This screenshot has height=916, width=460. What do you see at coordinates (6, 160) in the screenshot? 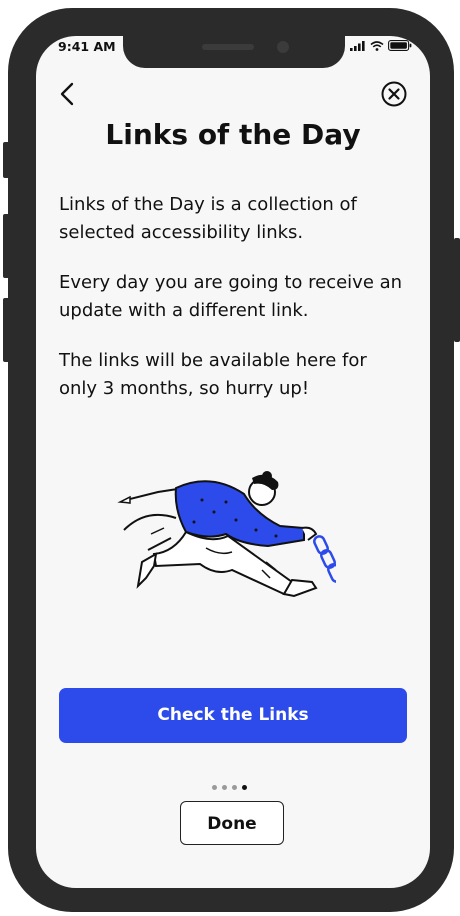
I see `mute-switch` at bounding box center [6, 160].